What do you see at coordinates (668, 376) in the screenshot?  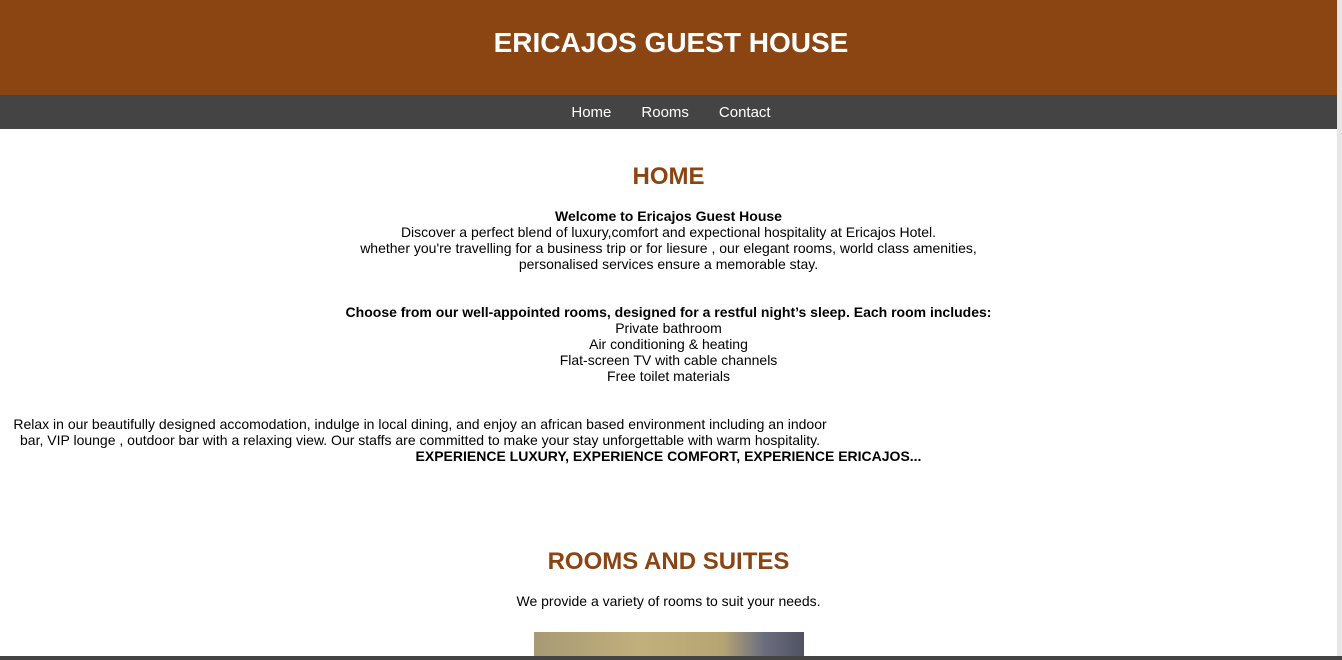 I see `amenity-item: Free toilet materials` at bounding box center [668, 376].